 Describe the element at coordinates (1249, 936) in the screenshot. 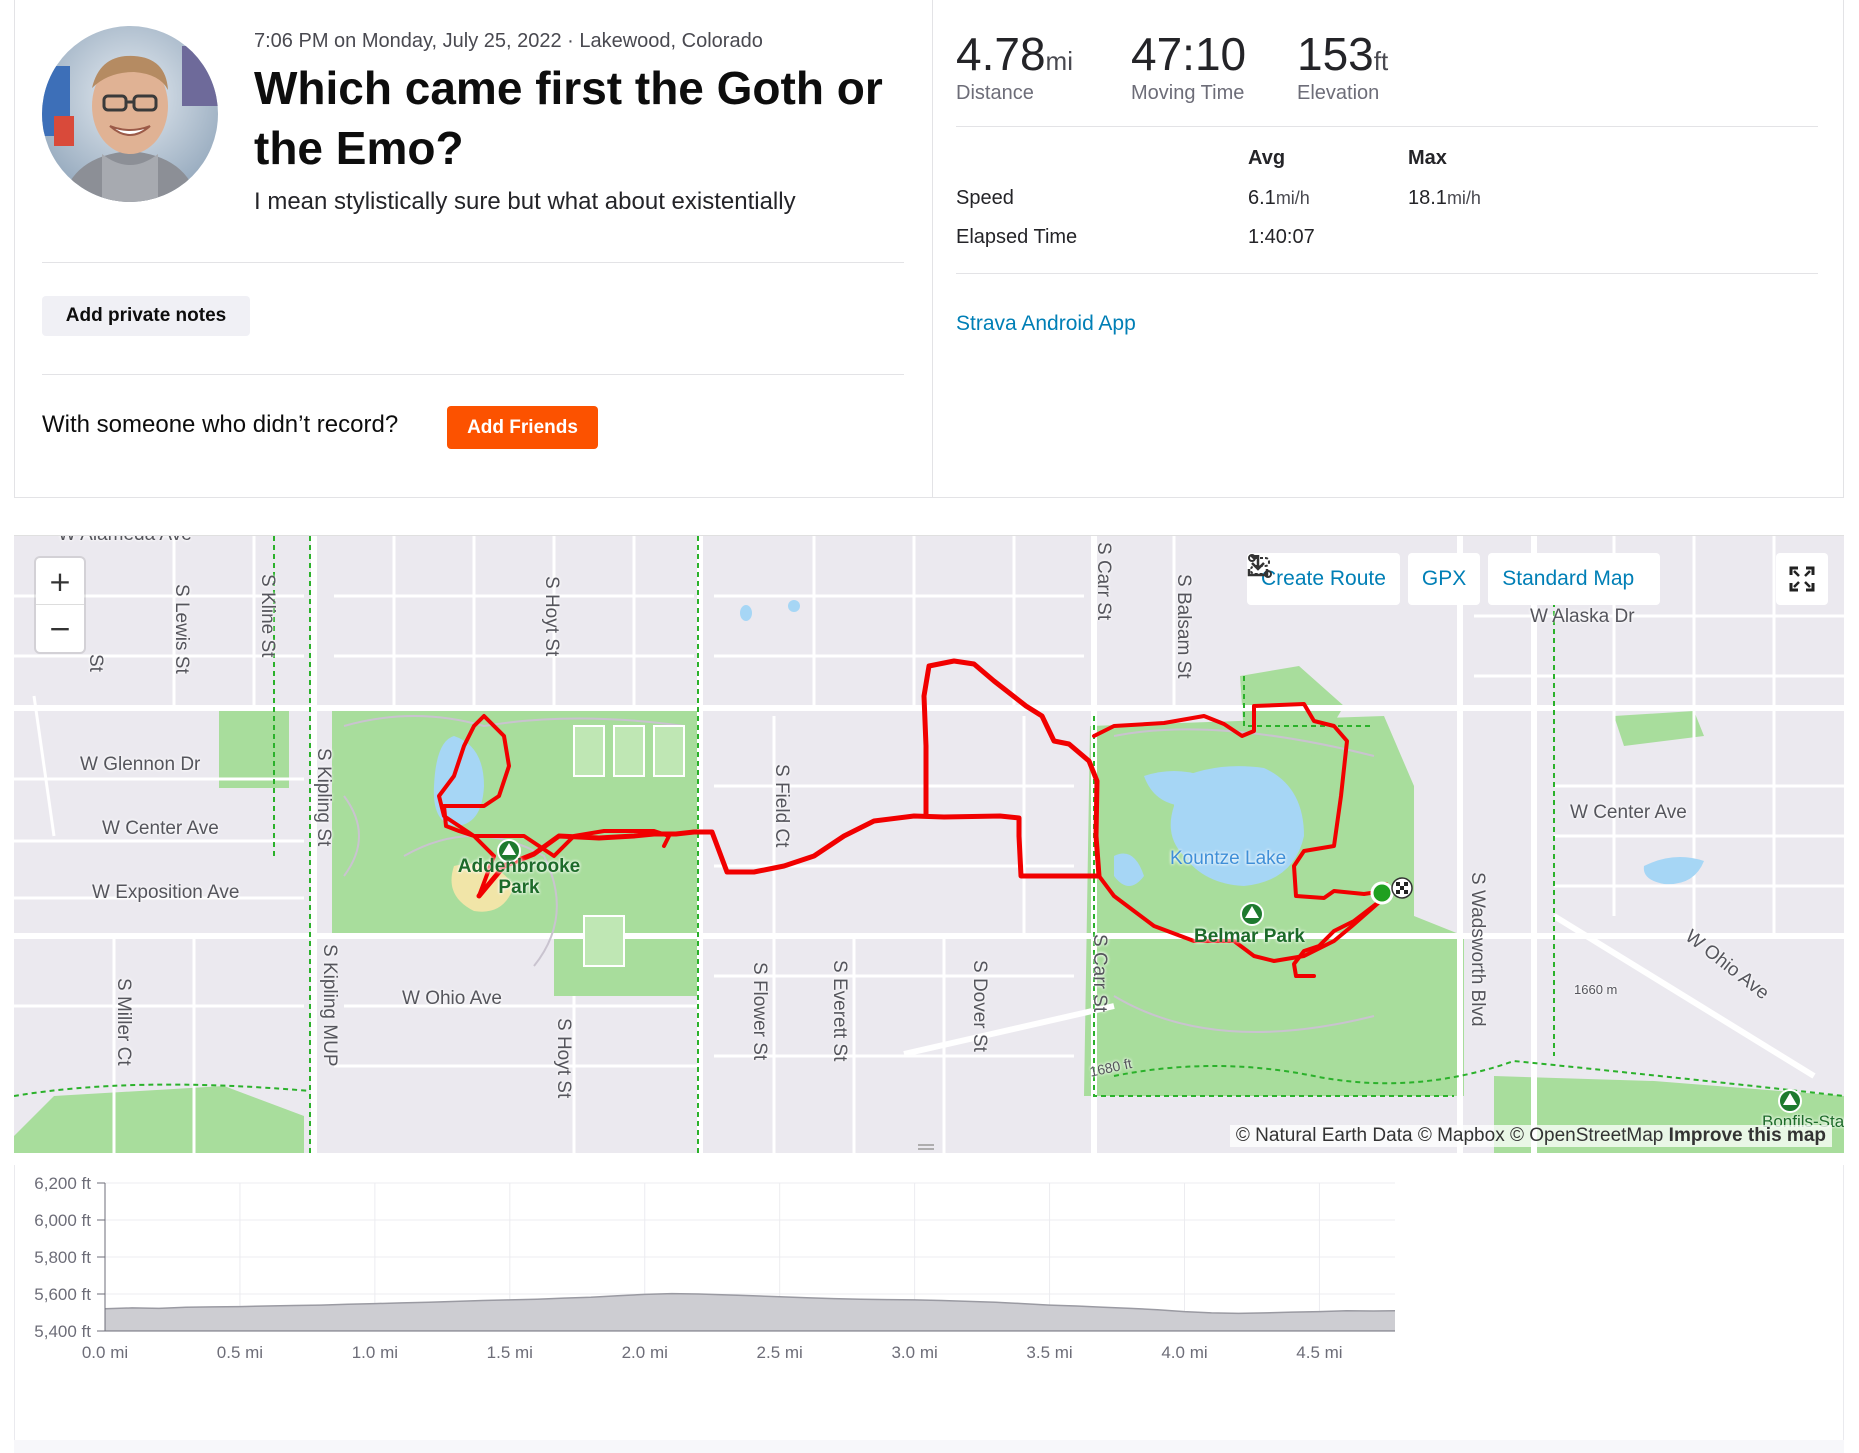

I see `map-label-belmar-park: Belmar Park` at that location.